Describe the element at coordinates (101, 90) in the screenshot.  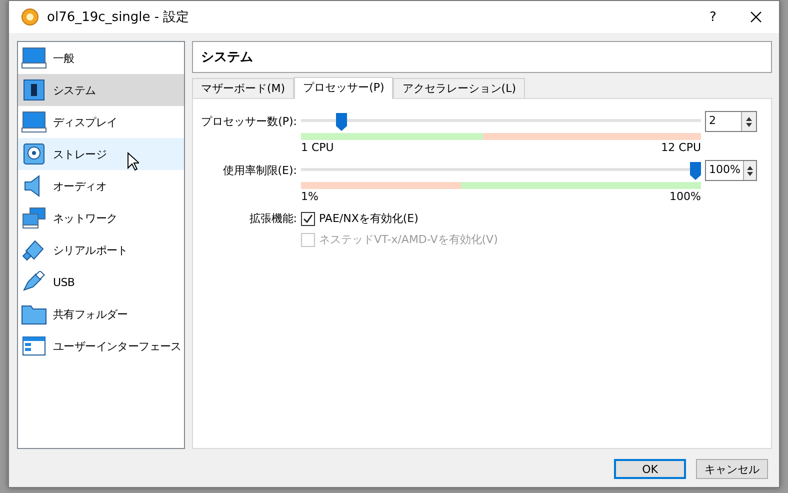
I see `sidebar-item: システム` at that location.